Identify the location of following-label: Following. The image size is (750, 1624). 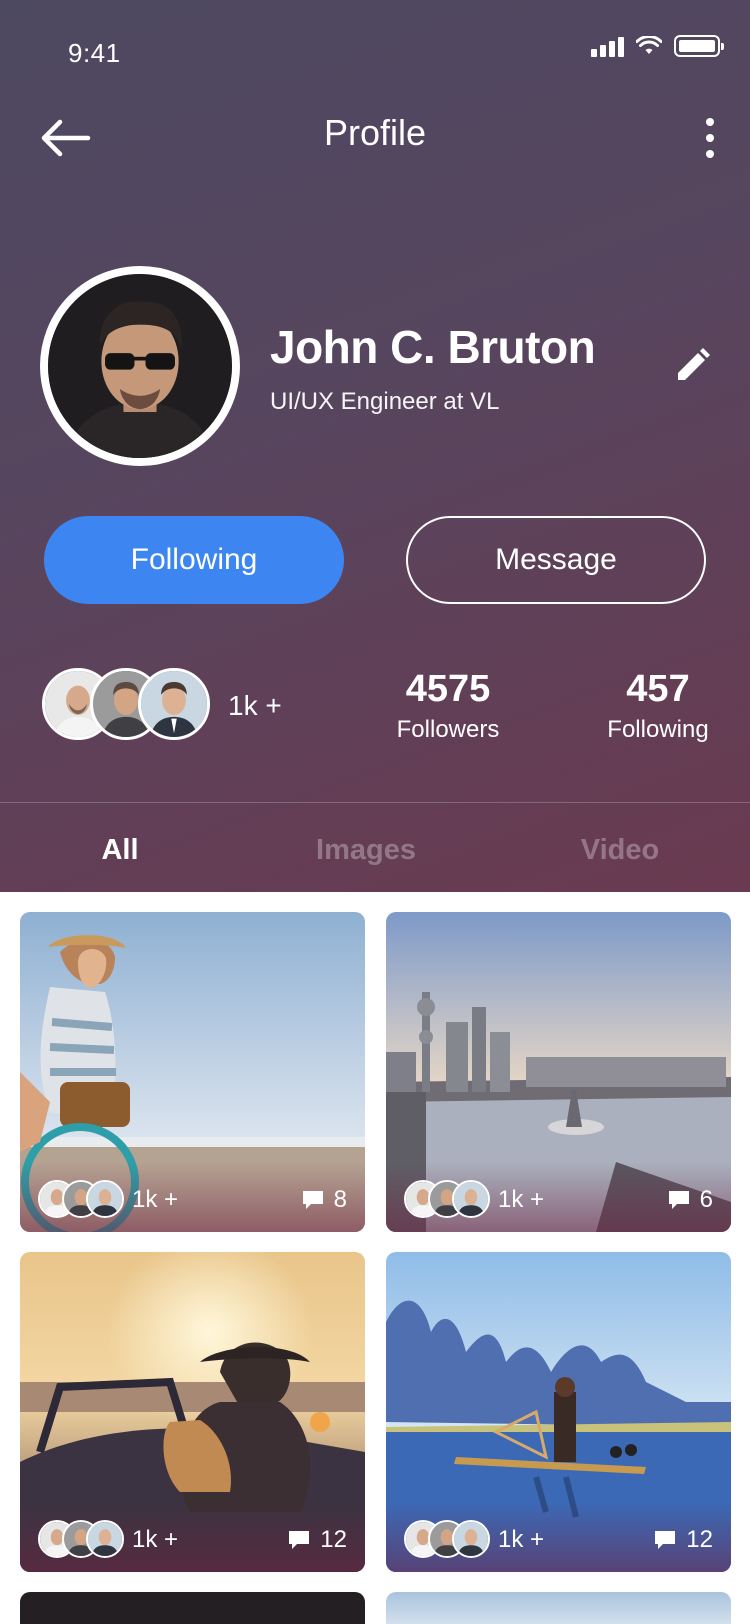
(658, 729).